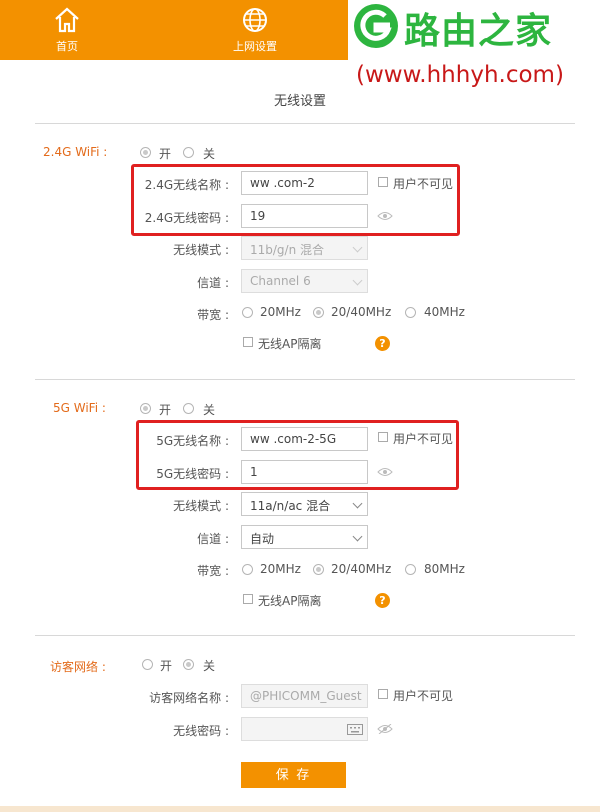  Describe the element at coordinates (262, 539) in the screenshot. I see `wifi5-channel-value: 自动` at that location.